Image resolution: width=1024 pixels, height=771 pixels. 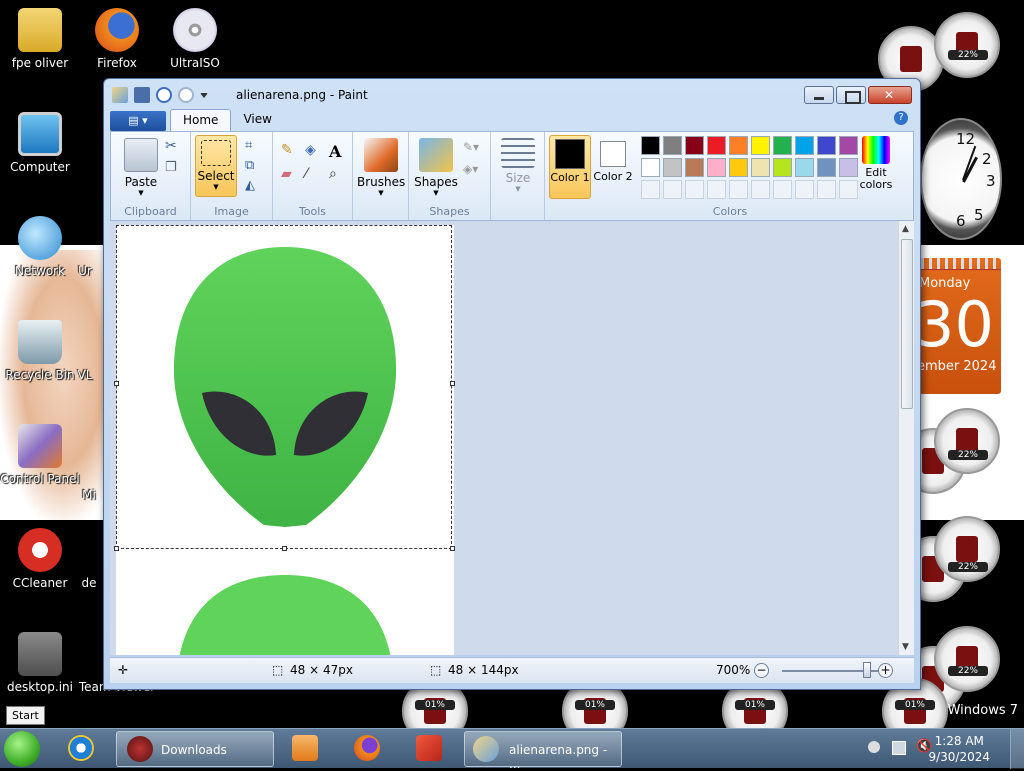 I want to click on vertical-scrollbar: ▲ ▼, so click(x=906, y=438).